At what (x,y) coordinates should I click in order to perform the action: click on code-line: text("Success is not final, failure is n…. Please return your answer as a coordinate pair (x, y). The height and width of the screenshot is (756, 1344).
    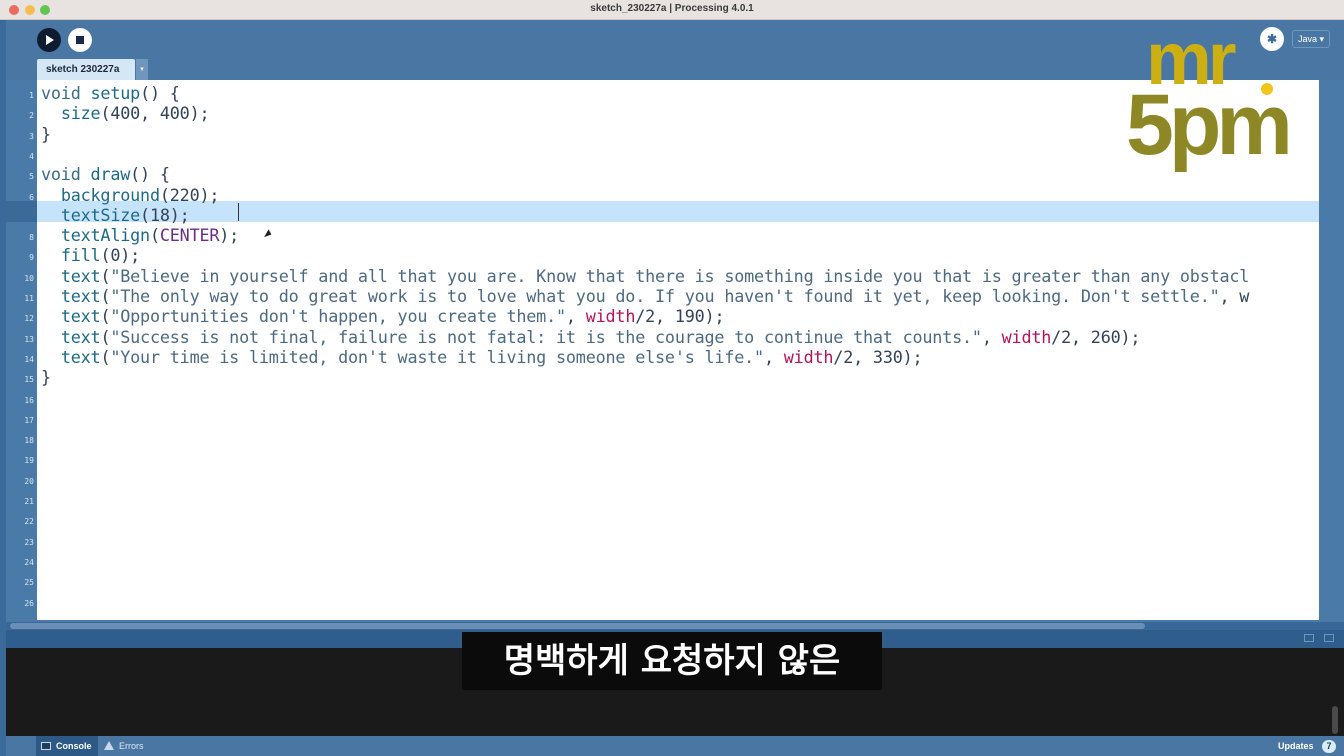
    Looking at the image, I should click on (591, 337).